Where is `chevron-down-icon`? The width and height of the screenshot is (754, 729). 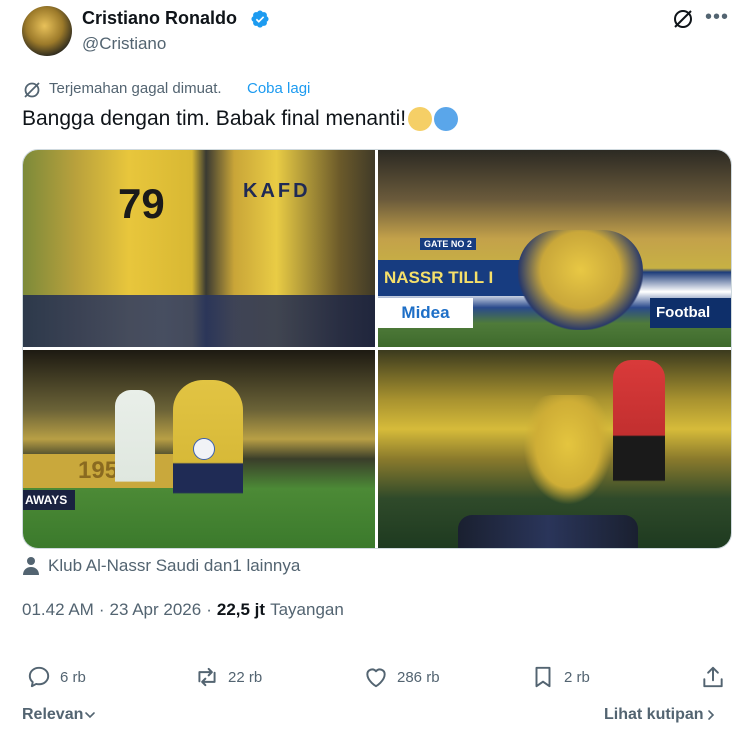
chevron-down-icon is located at coordinates (90, 715).